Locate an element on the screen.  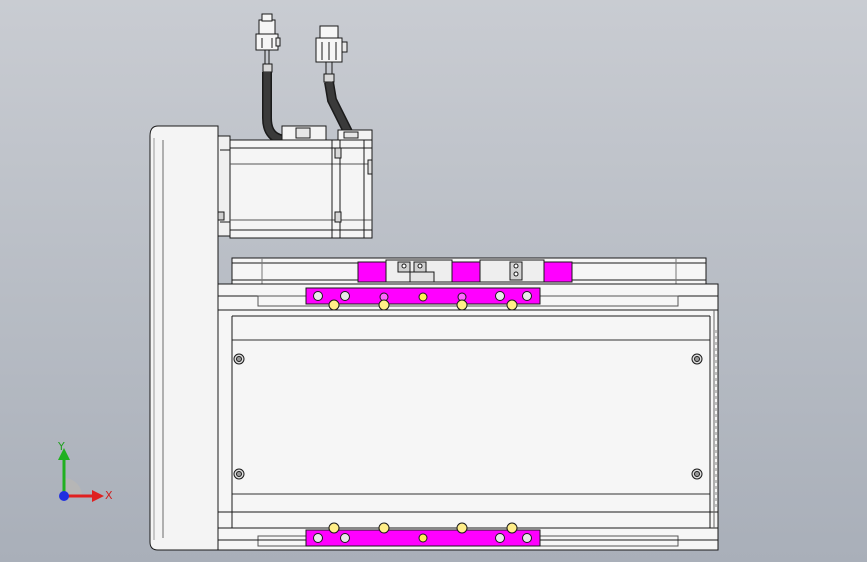
servo-motor is located at coordinates (301, 189).